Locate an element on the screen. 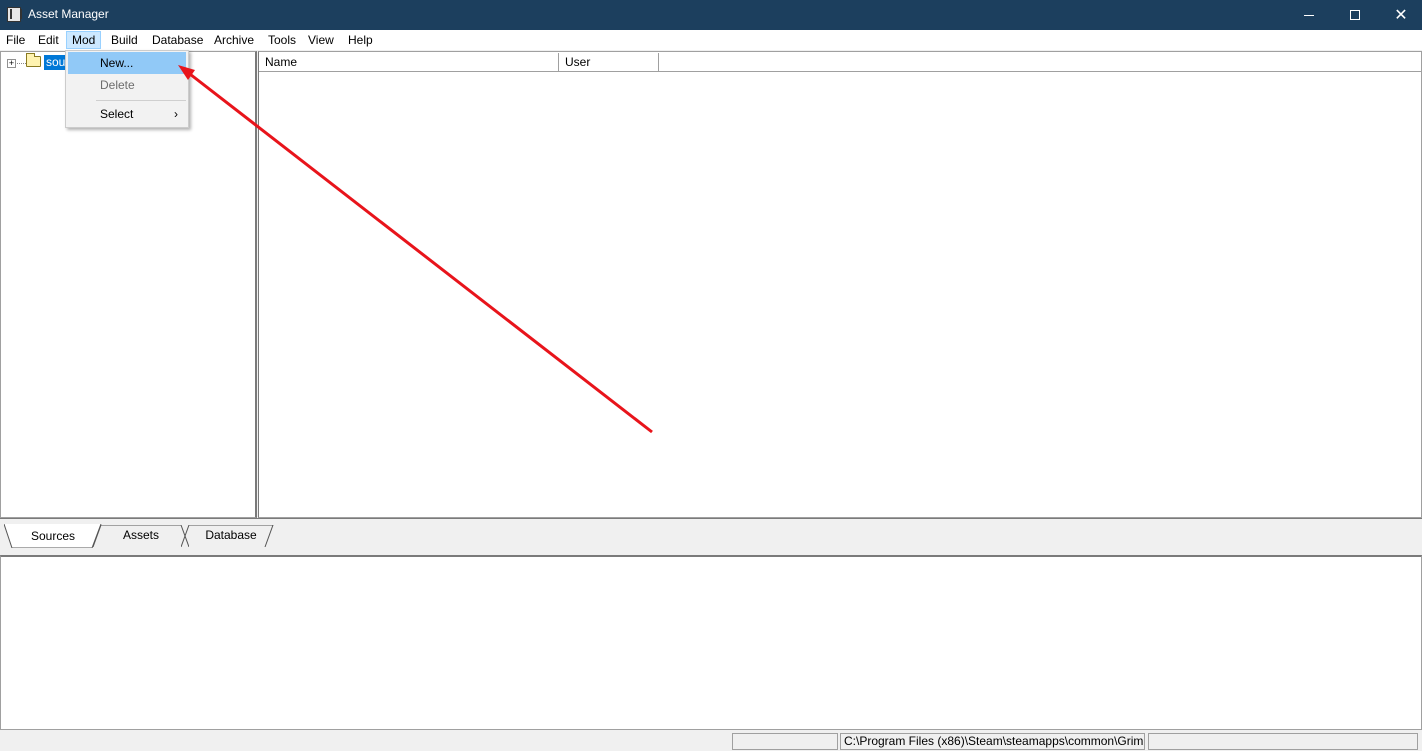 Image resolution: width=1422 pixels, height=751 pixels. close-icon: ✕ is located at coordinates (1401, 15).